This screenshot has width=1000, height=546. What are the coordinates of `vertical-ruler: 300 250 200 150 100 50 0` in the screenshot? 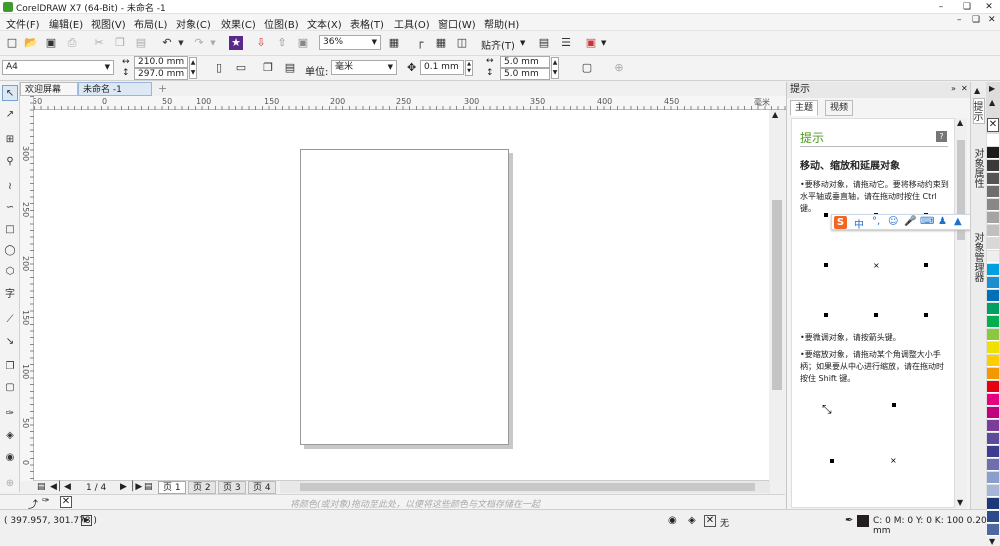 It's located at (27, 288).